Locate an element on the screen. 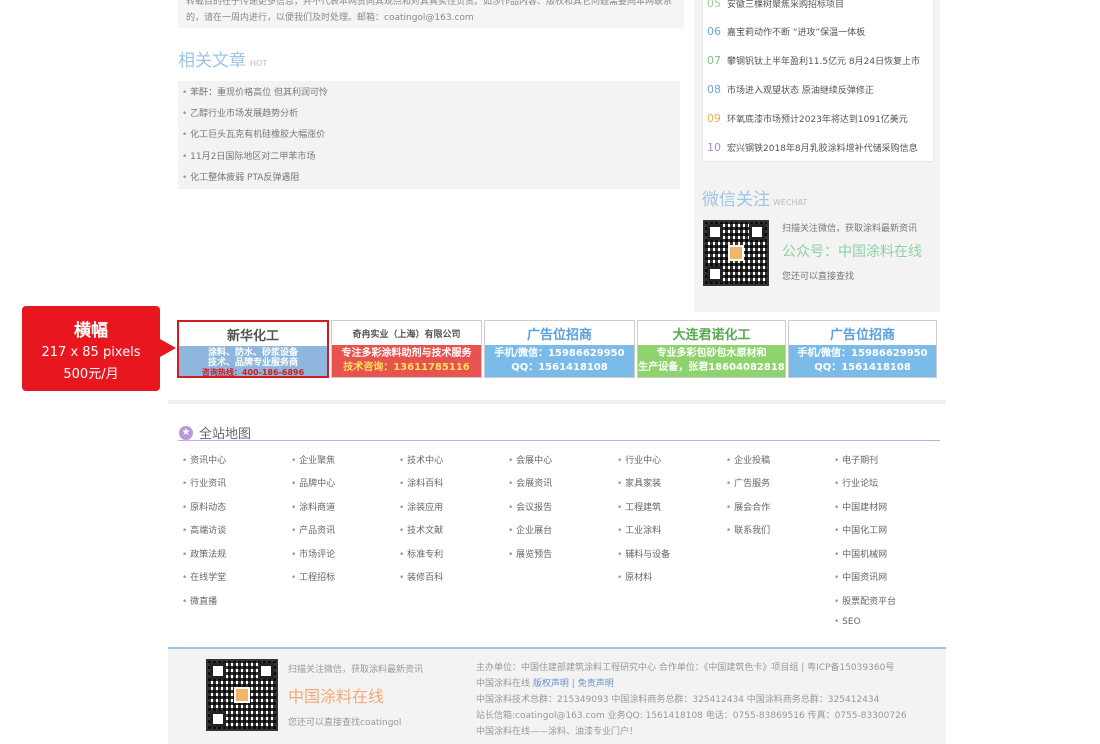 The image size is (1100, 744). footer-site-name: 中国涂料在线 is located at coordinates (503, 684).